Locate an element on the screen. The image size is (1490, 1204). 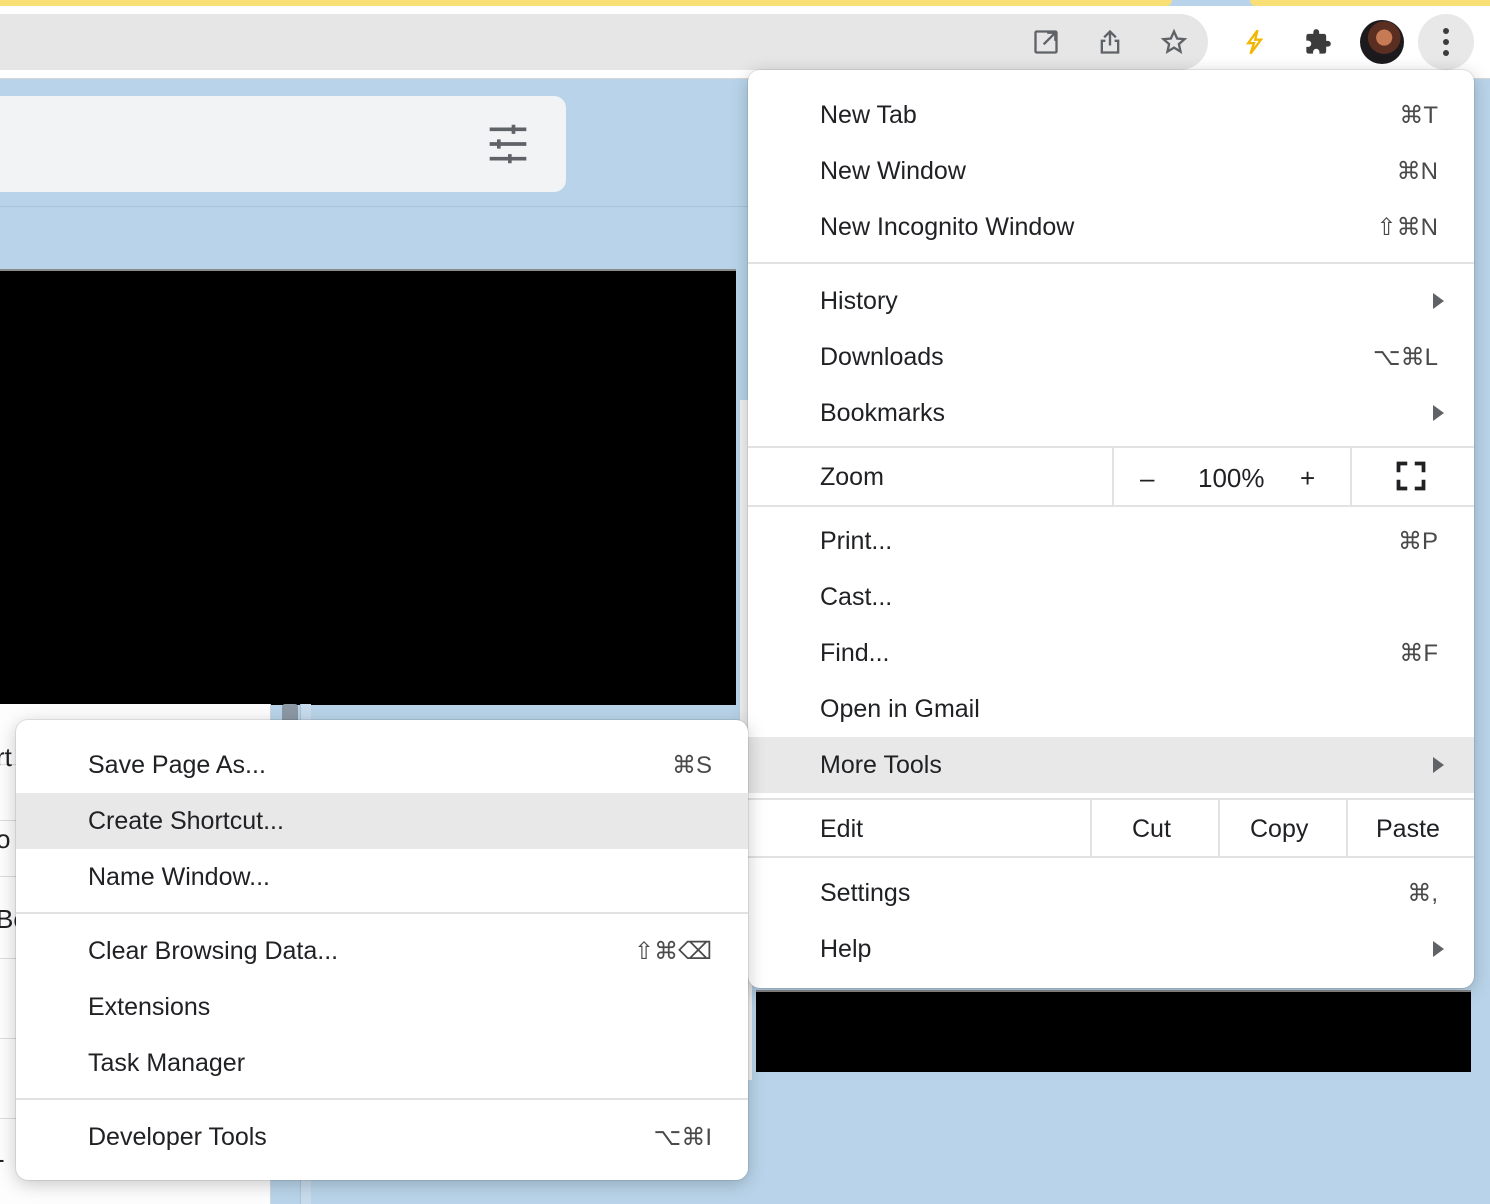
menu-item-downloads: Downloads ⌥⌘L is located at coordinates (1111, 357).